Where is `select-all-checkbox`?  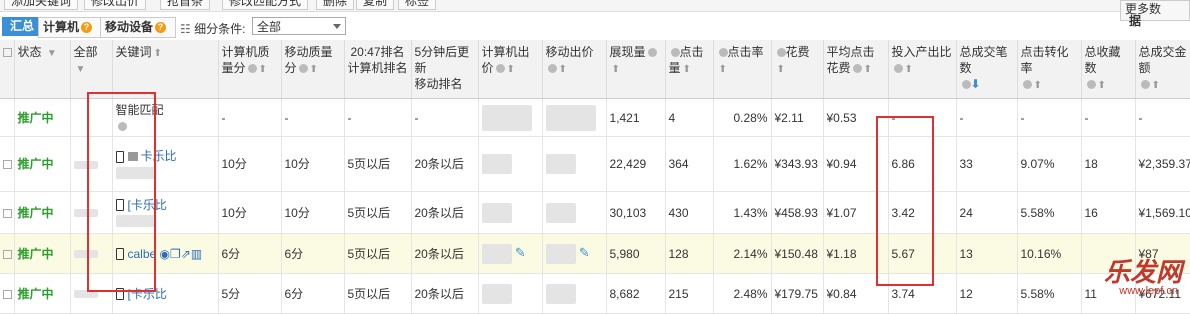
select-all-checkbox is located at coordinates (7, 69).